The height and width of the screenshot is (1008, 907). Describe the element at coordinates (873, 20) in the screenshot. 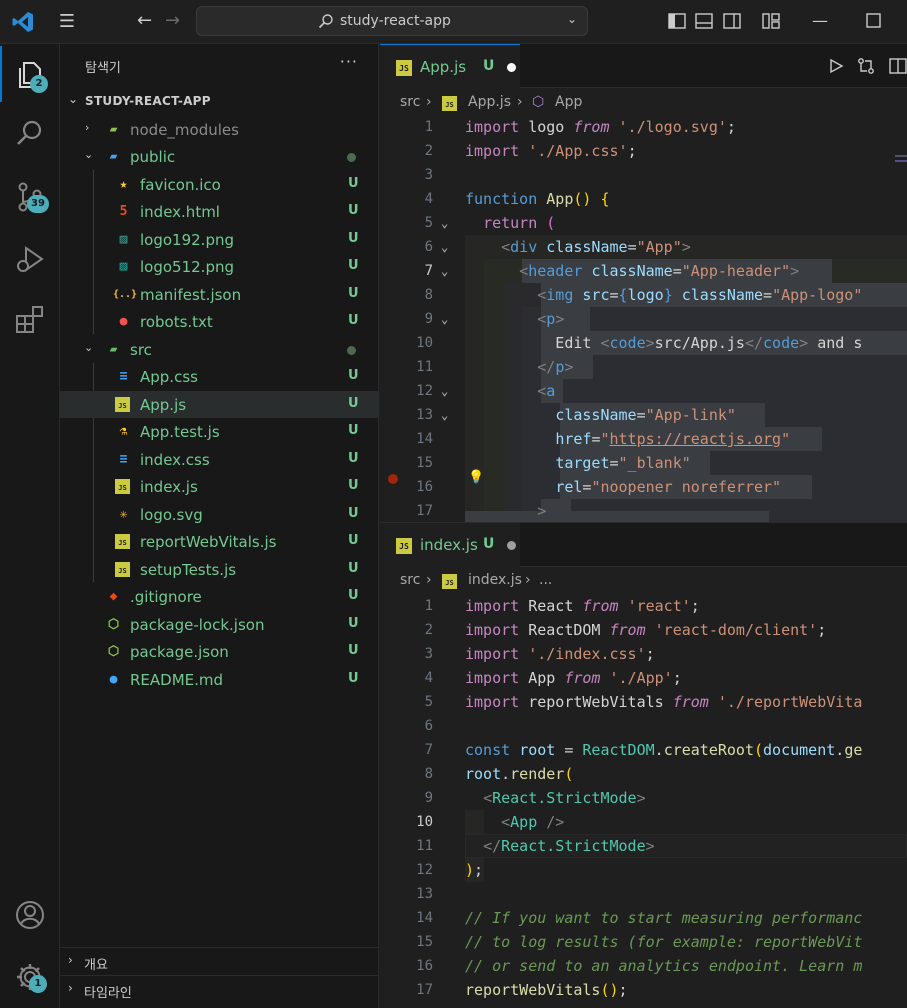

I see `maximize-icon` at that location.